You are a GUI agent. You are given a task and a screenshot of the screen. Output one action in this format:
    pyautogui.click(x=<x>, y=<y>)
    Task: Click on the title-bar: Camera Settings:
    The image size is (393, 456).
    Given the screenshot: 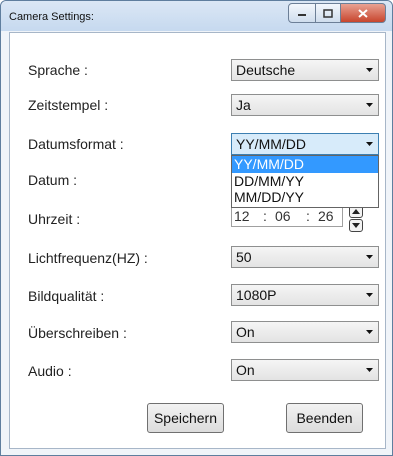 What is the action you would take?
    pyautogui.click(x=196, y=16)
    